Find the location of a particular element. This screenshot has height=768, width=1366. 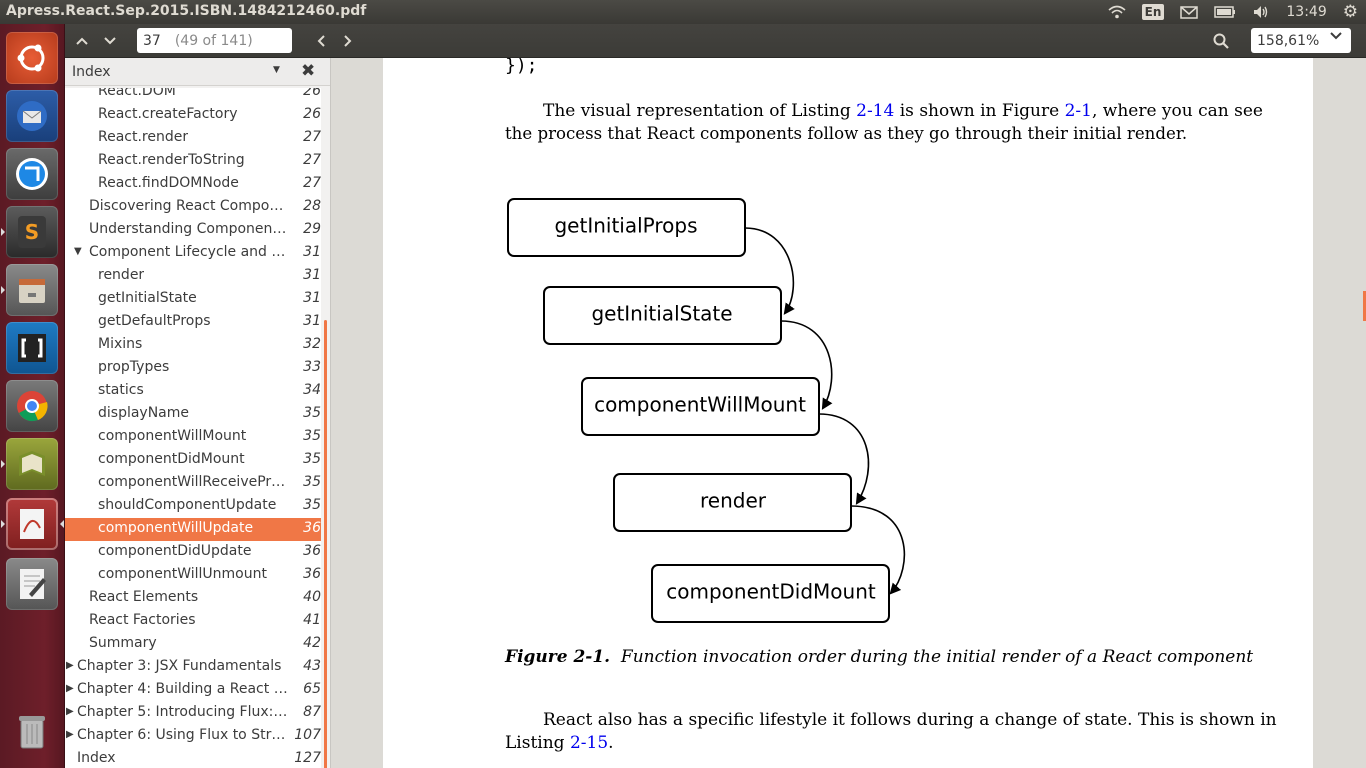

index-item: ▶ Chapter 4: Building a React W… 65 is located at coordinates (193, 690).